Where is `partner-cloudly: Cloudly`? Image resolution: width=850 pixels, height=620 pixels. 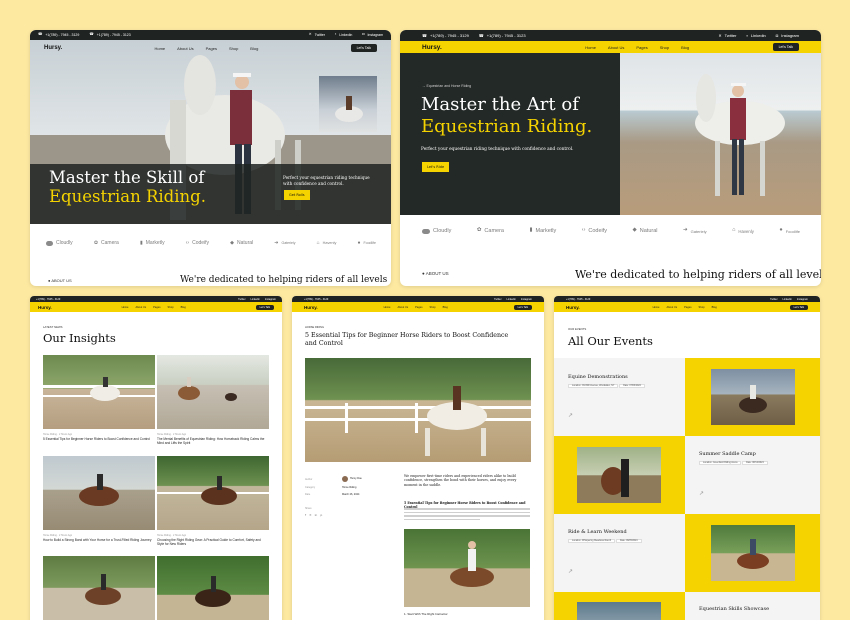 partner-cloudly: Cloudly is located at coordinates (436, 231).